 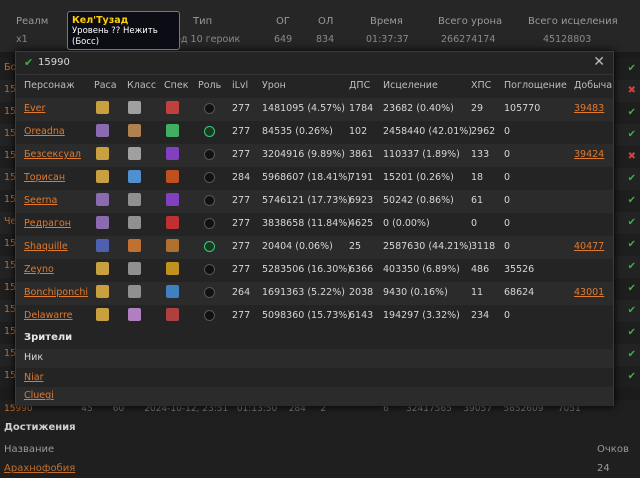 What do you see at coordinates (33, 377) in the screenshot?
I see `spectator-link: Niar` at bounding box center [33, 377].